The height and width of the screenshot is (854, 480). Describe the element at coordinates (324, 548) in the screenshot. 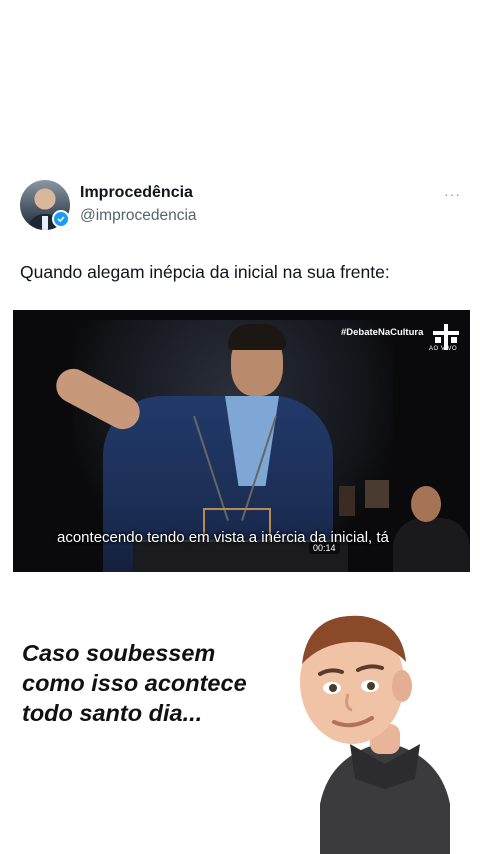

I see `video-timestamp: 00:14` at that location.